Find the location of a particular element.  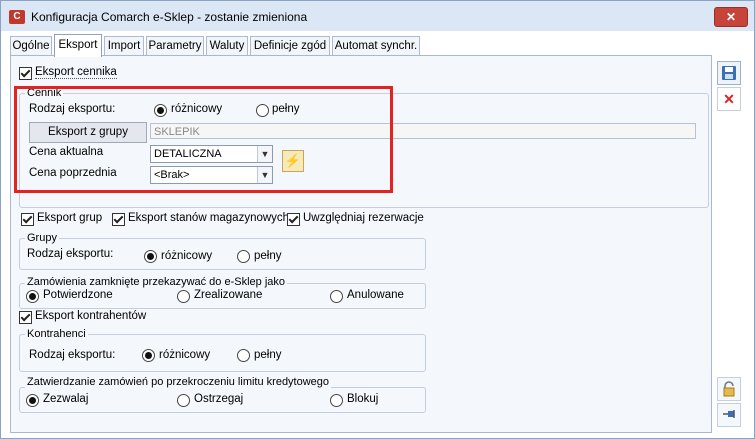

tab-waluty: Waluty is located at coordinates (227, 45).